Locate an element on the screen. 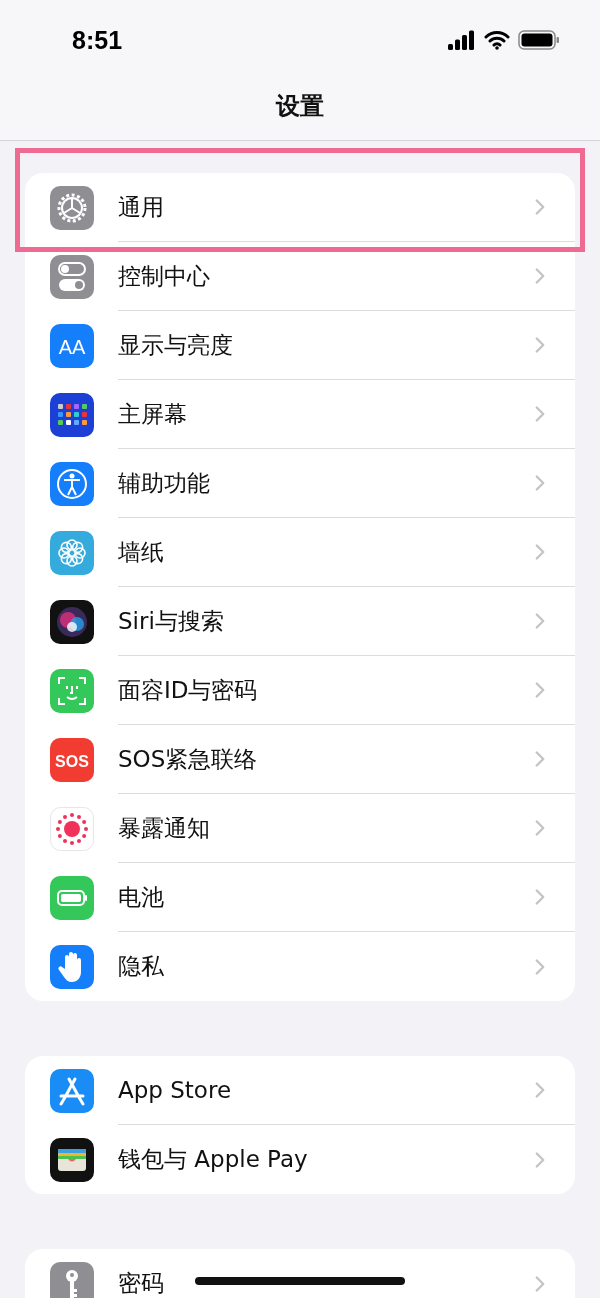  settings-row: 主屏幕 is located at coordinates (300, 414).